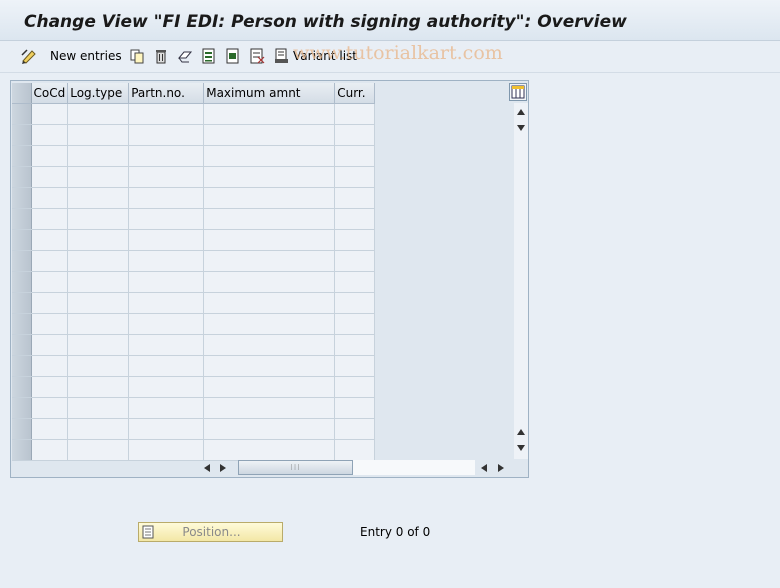 The height and width of the screenshot is (588, 780). Describe the element at coordinates (521, 281) in the screenshot. I see `vertical-scrollbar` at that location.